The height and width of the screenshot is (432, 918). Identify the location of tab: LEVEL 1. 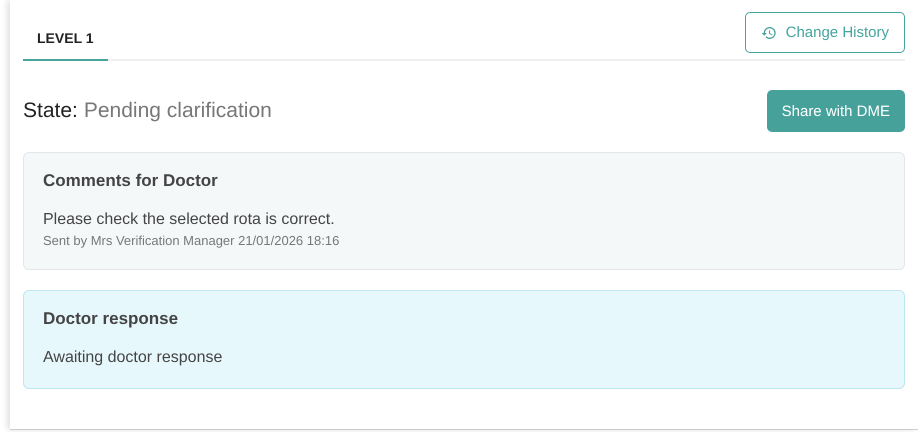
(65, 41).